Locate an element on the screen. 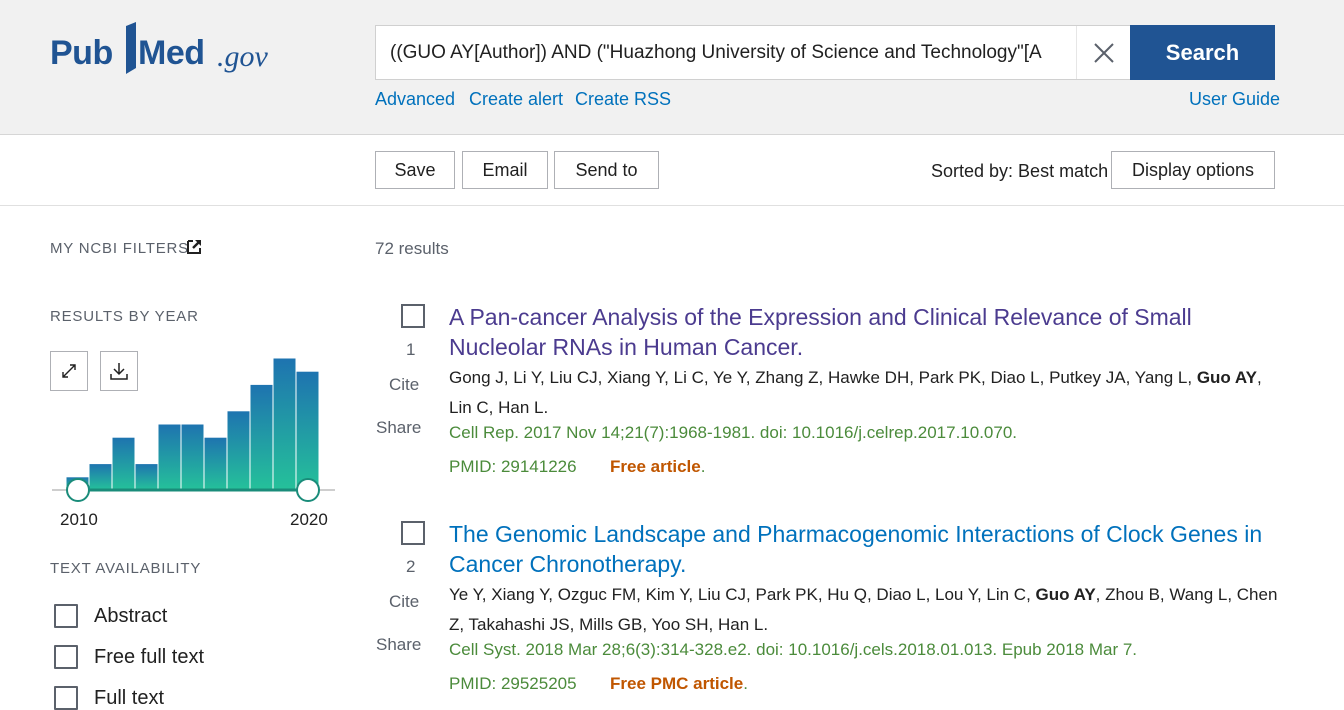 The image size is (1344, 710). send-to-button: Send to is located at coordinates (606, 170).